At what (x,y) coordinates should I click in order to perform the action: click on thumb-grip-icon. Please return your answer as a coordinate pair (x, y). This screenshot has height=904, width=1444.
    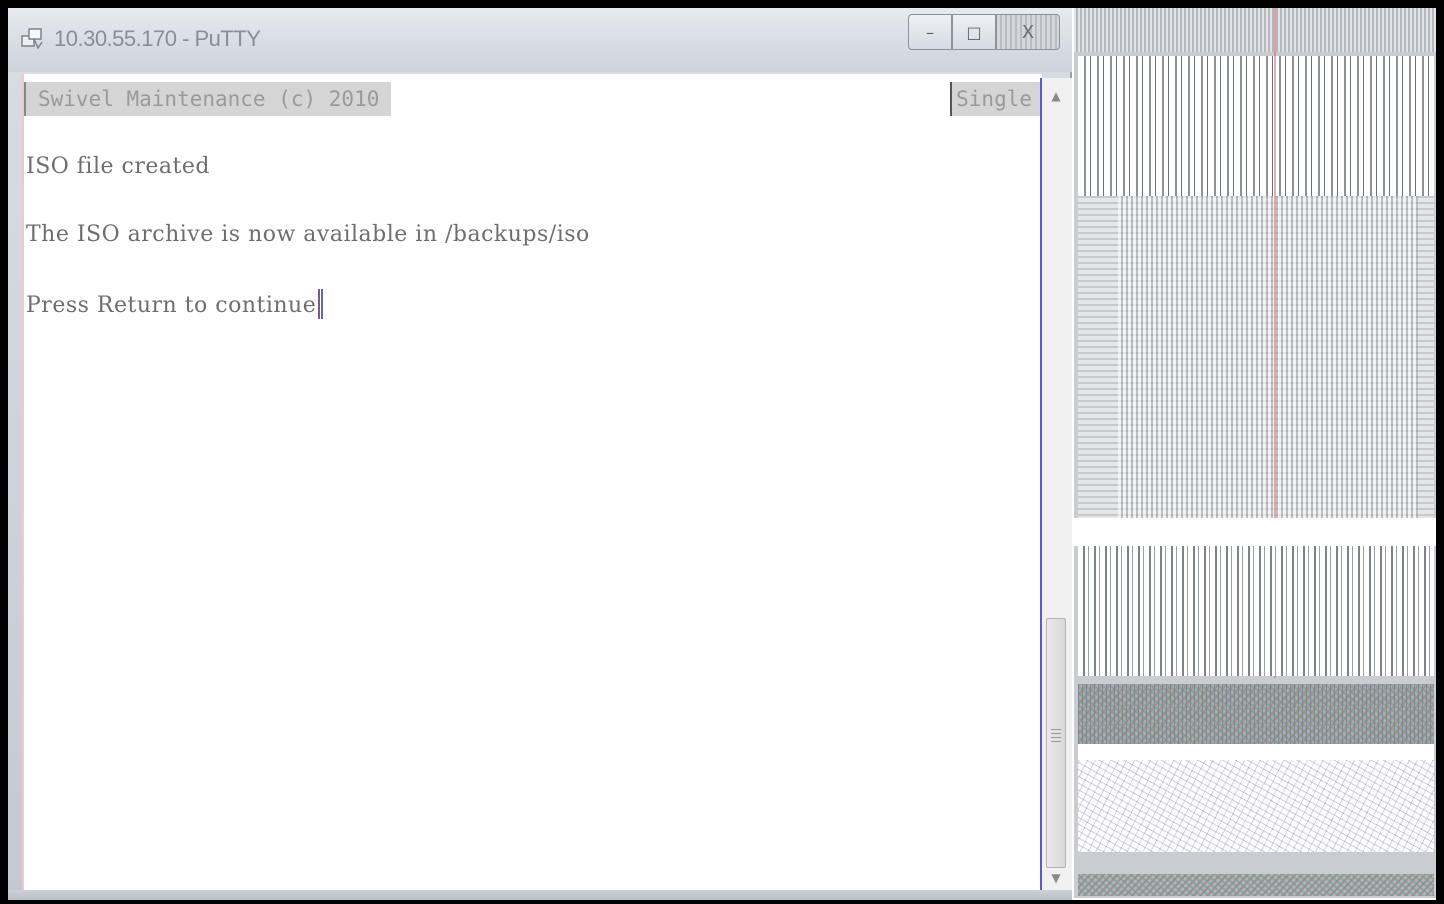
    Looking at the image, I should click on (1056, 737).